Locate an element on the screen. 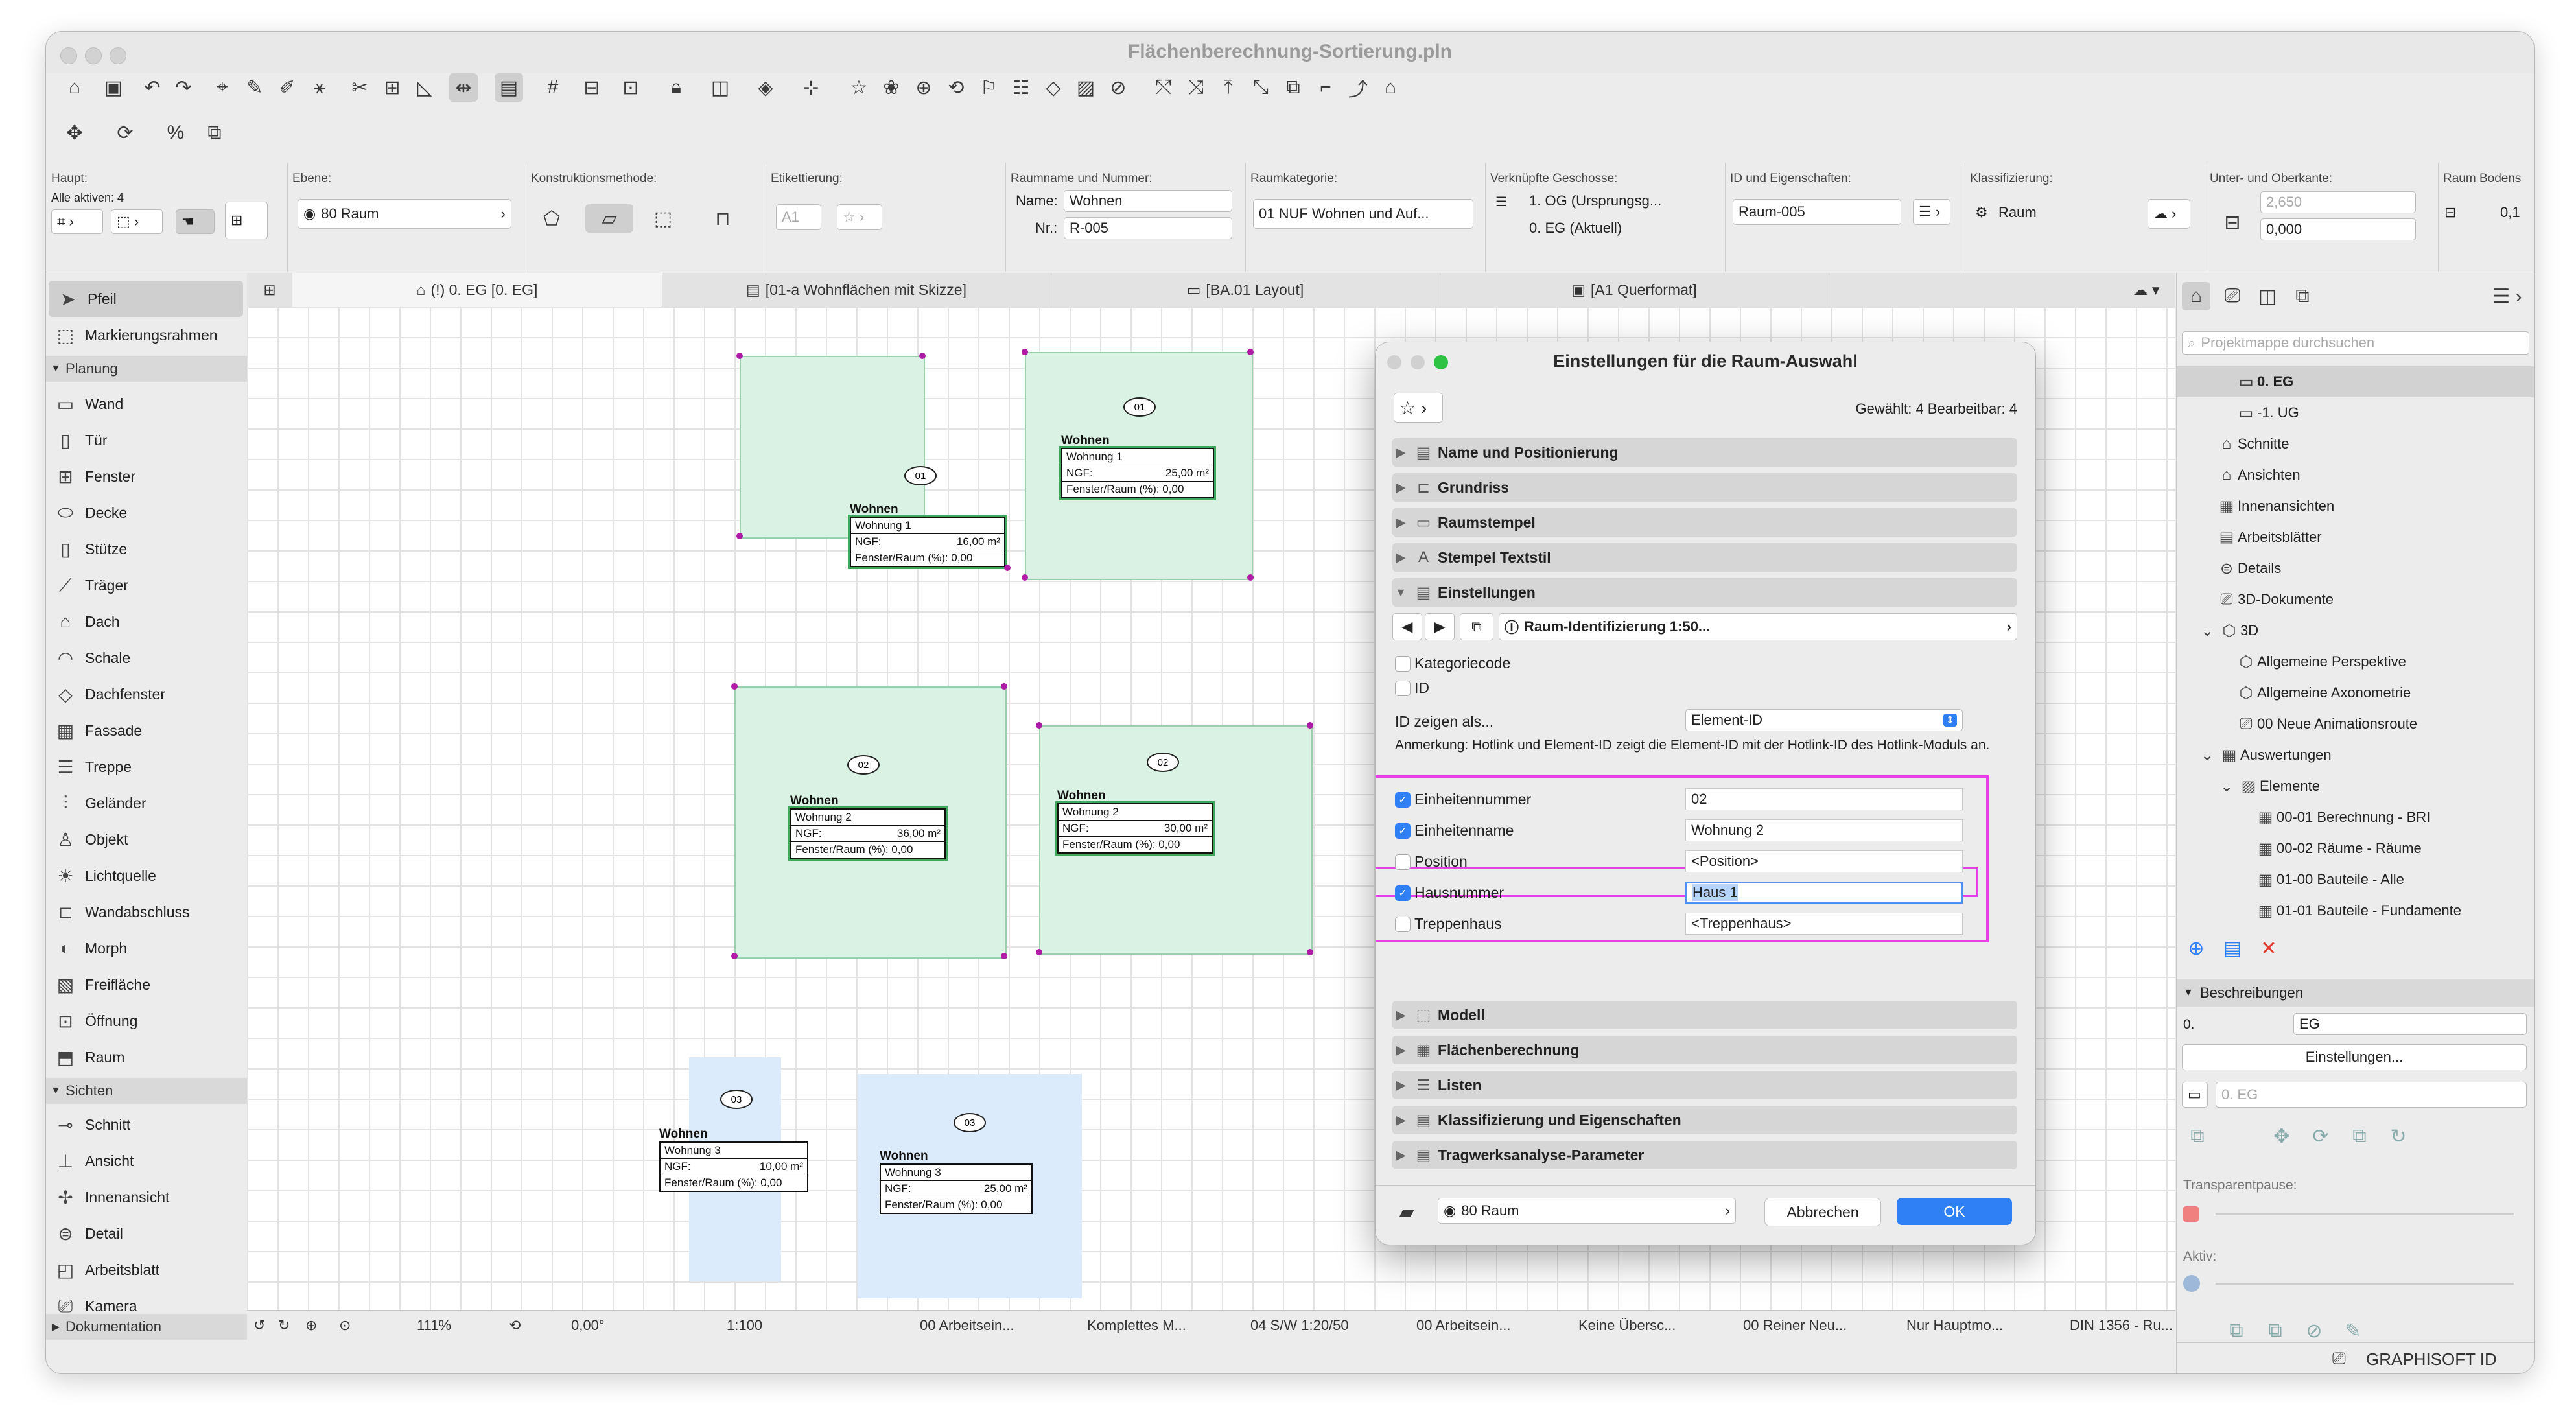  tab-layout: ▭ [BA.01 Layout] is located at coordinates (1245, 290).